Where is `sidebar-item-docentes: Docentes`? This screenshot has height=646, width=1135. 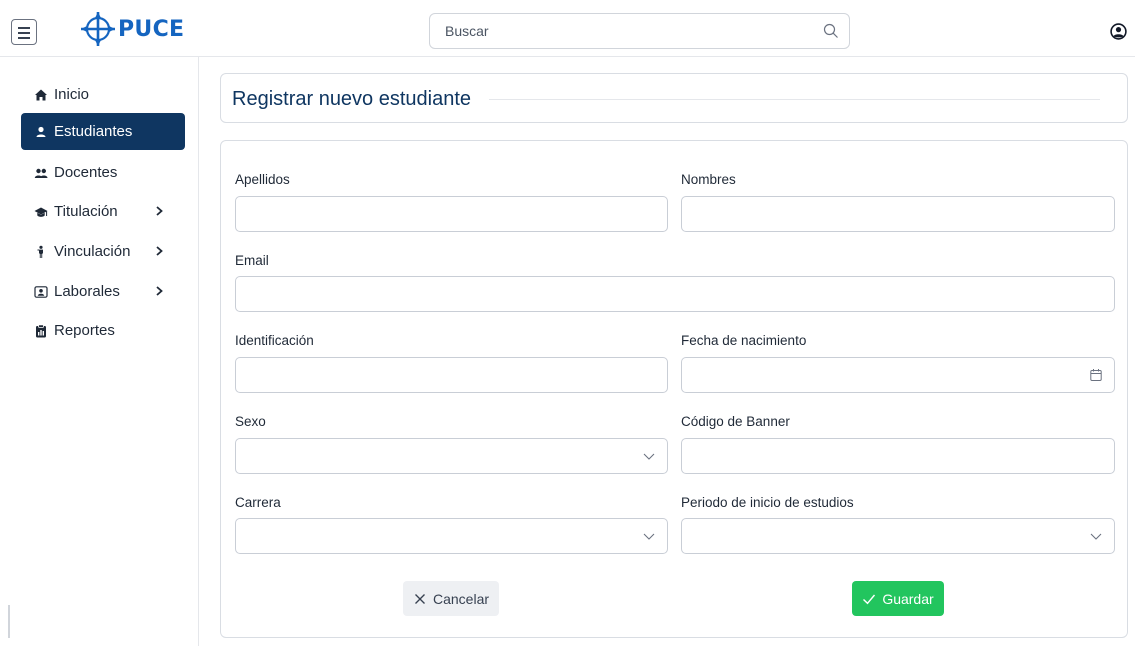
sidebar-item-docentes: Docentes is located at coordinates (103, 172).